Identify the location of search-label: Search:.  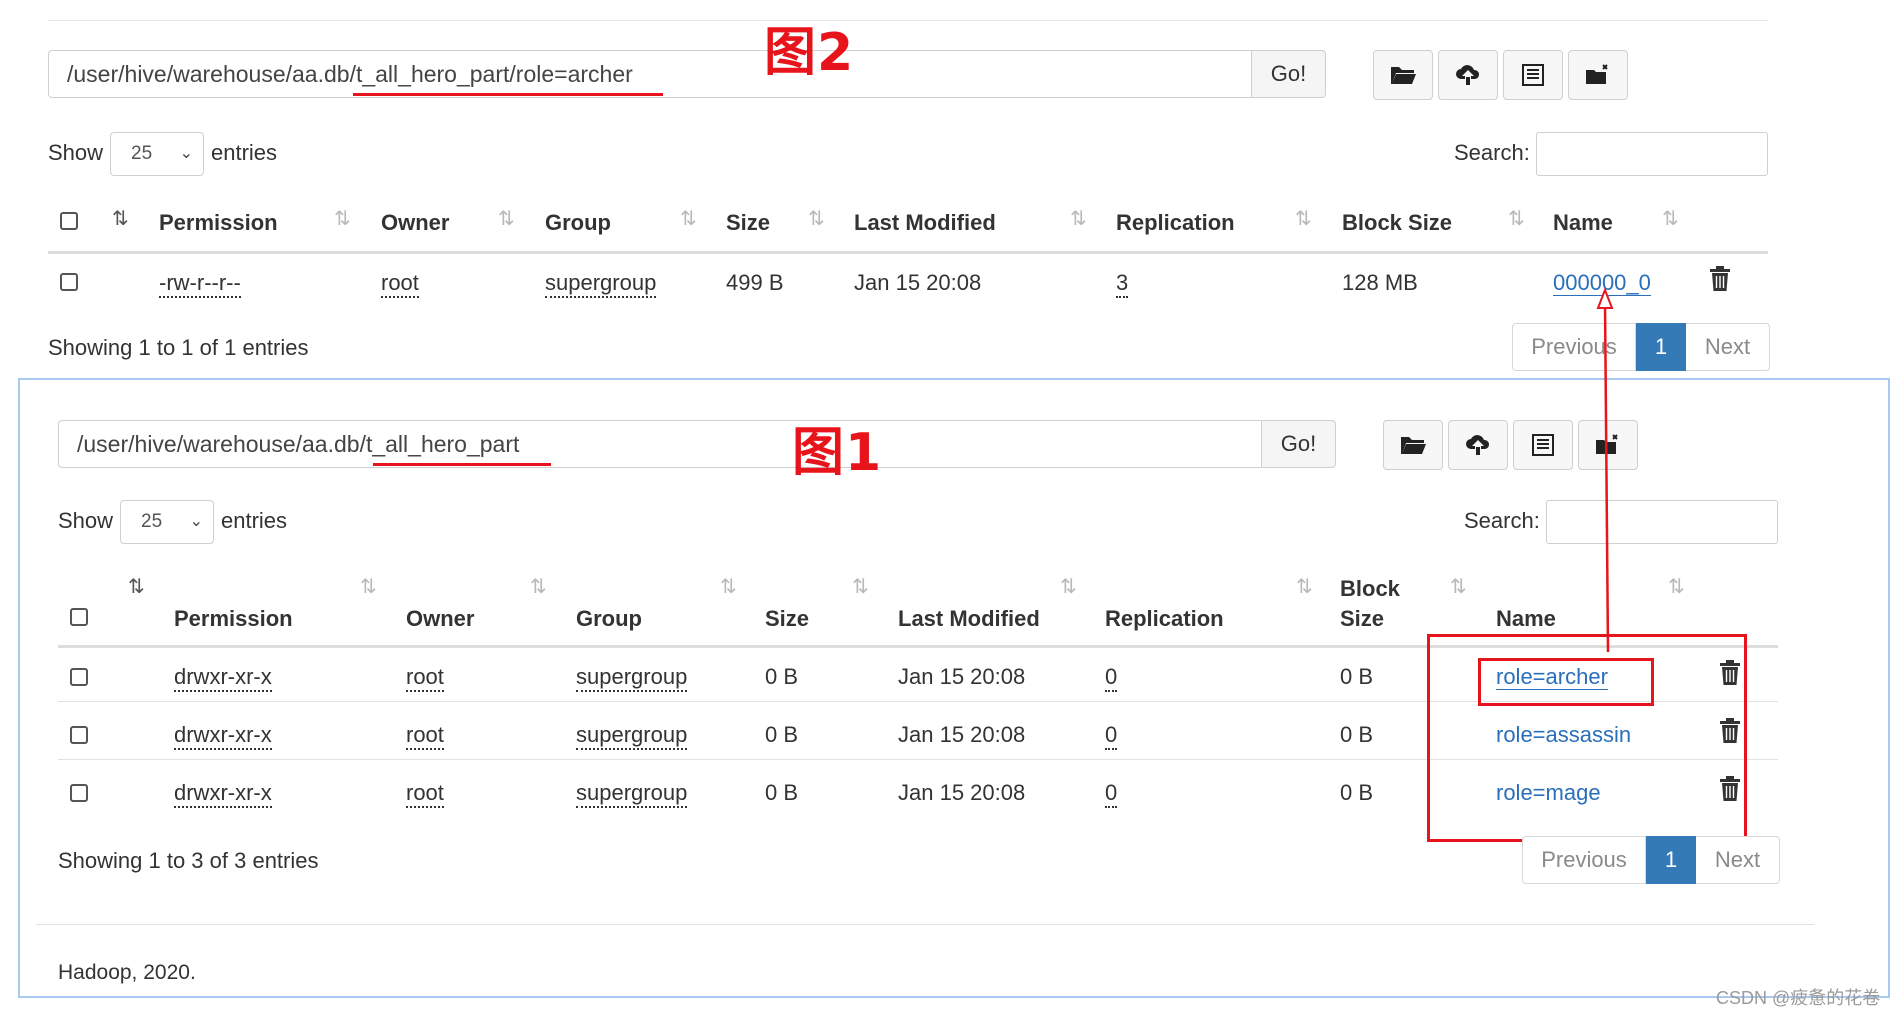
(1492, 152).